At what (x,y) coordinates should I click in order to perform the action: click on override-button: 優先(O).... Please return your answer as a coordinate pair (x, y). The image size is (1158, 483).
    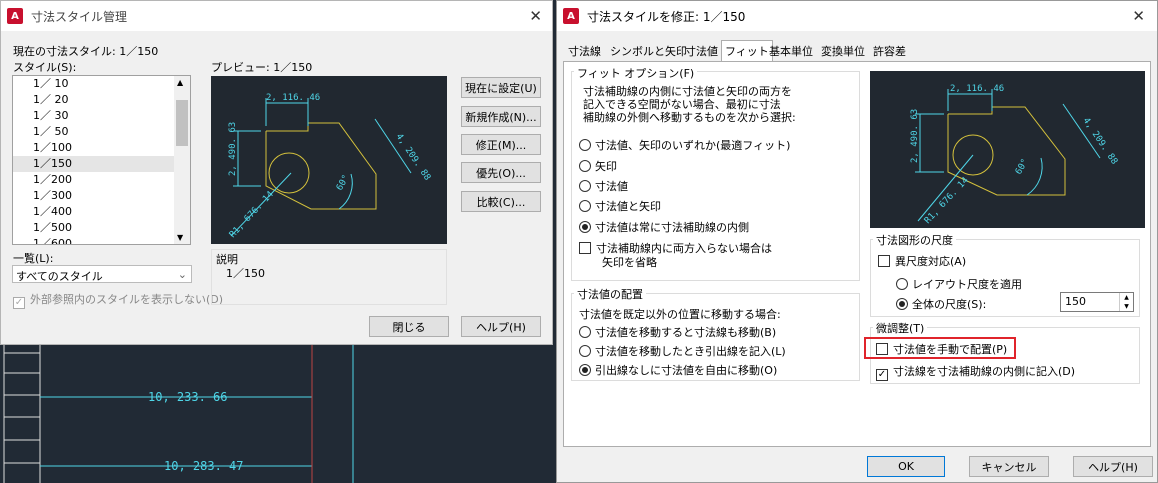
    Looking at the image, I should click on (501, 172).